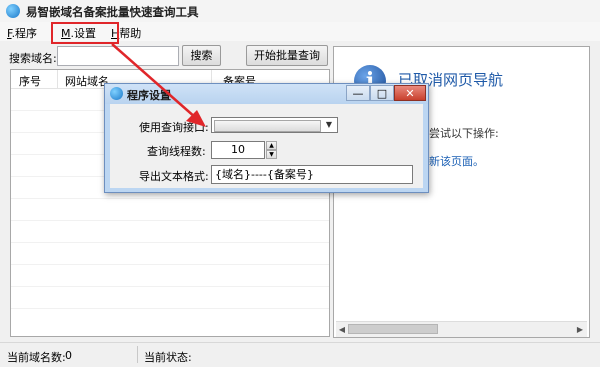 This screenshot has height=367, width=600. What do you see at coordinates (393, 329) in the screenshot?
I see `scrollbar-thumb` at bounding box center [393, 329].